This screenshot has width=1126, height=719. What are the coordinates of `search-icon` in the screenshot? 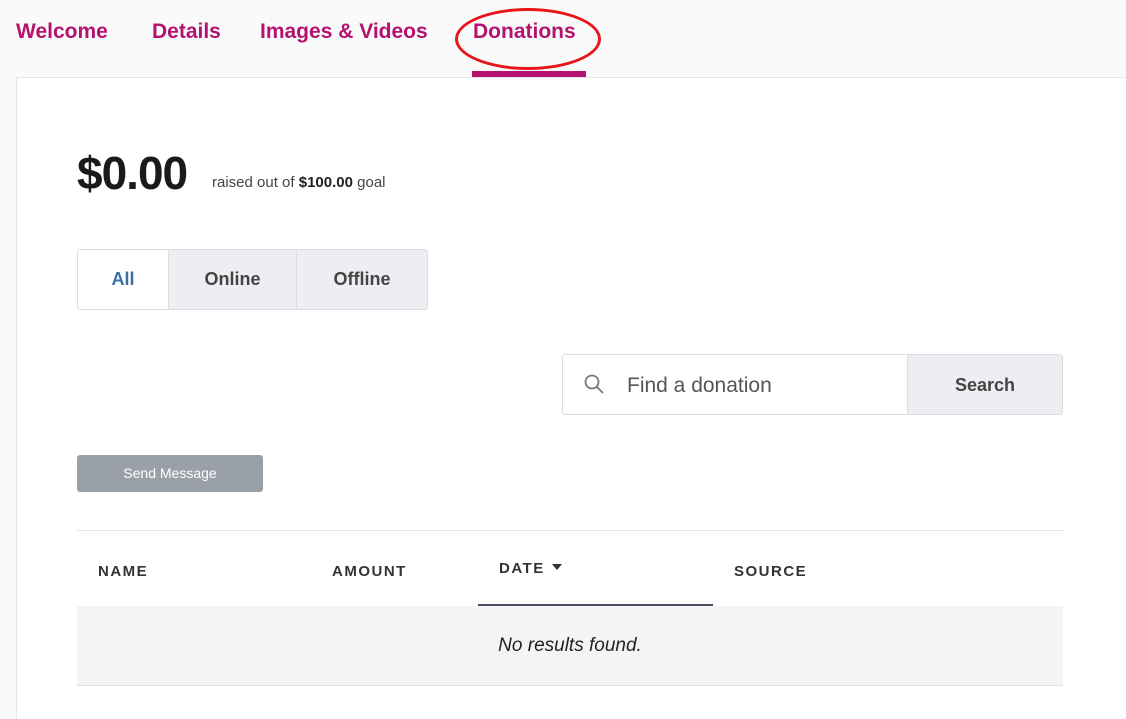 It's located at (594, 384).